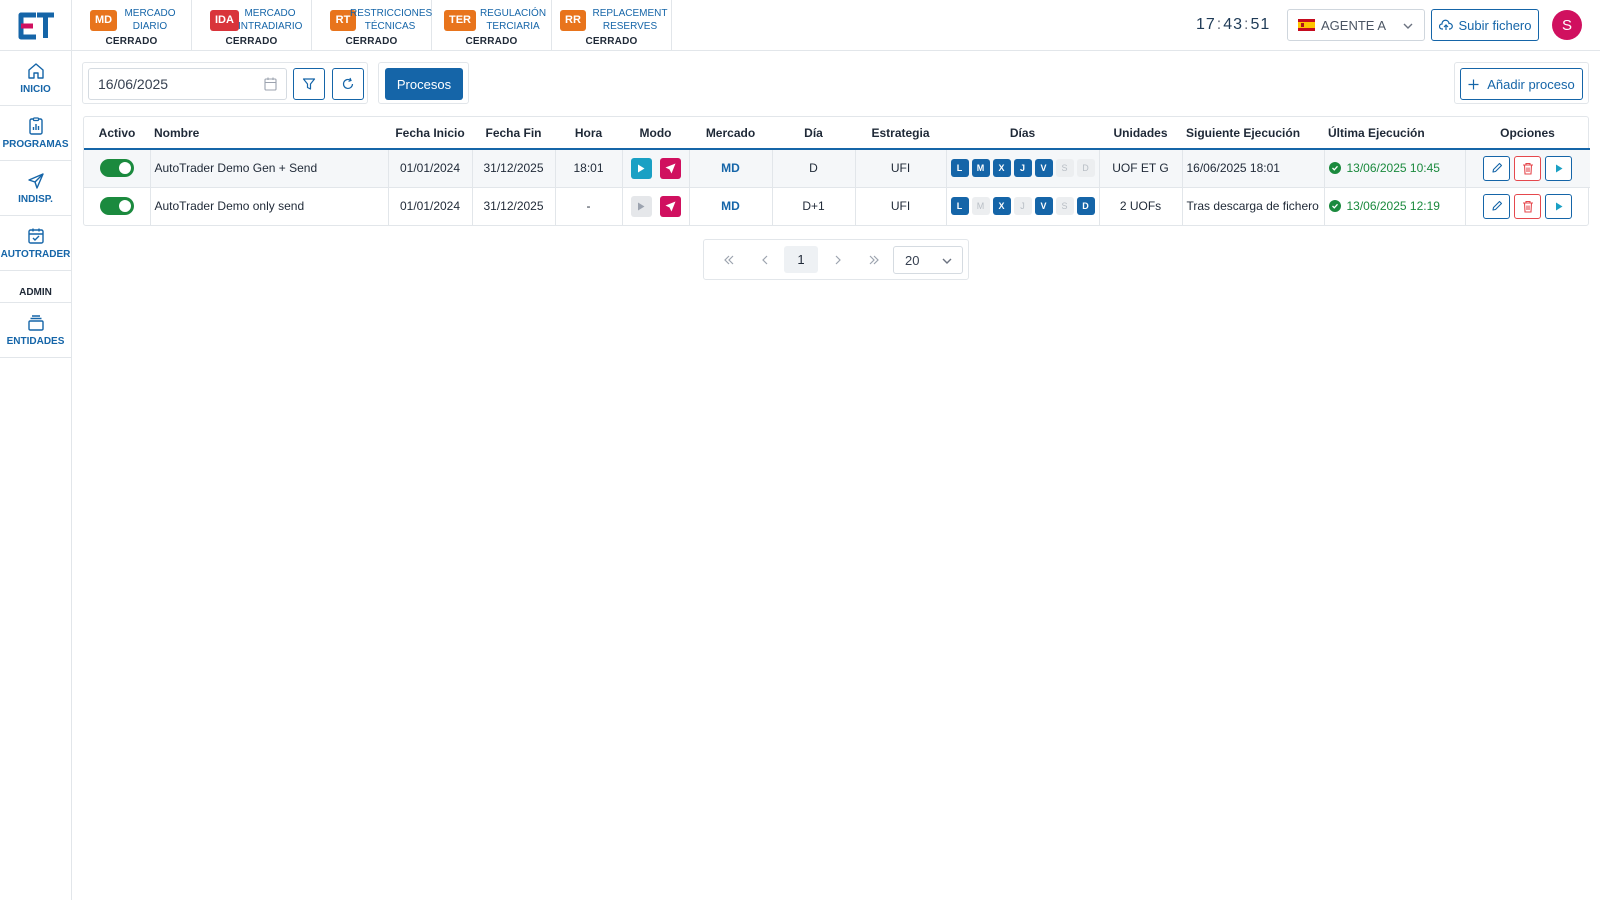 This screenshot has height=900, width=1600. I want to click on refresh-icon, so click(348, 83).